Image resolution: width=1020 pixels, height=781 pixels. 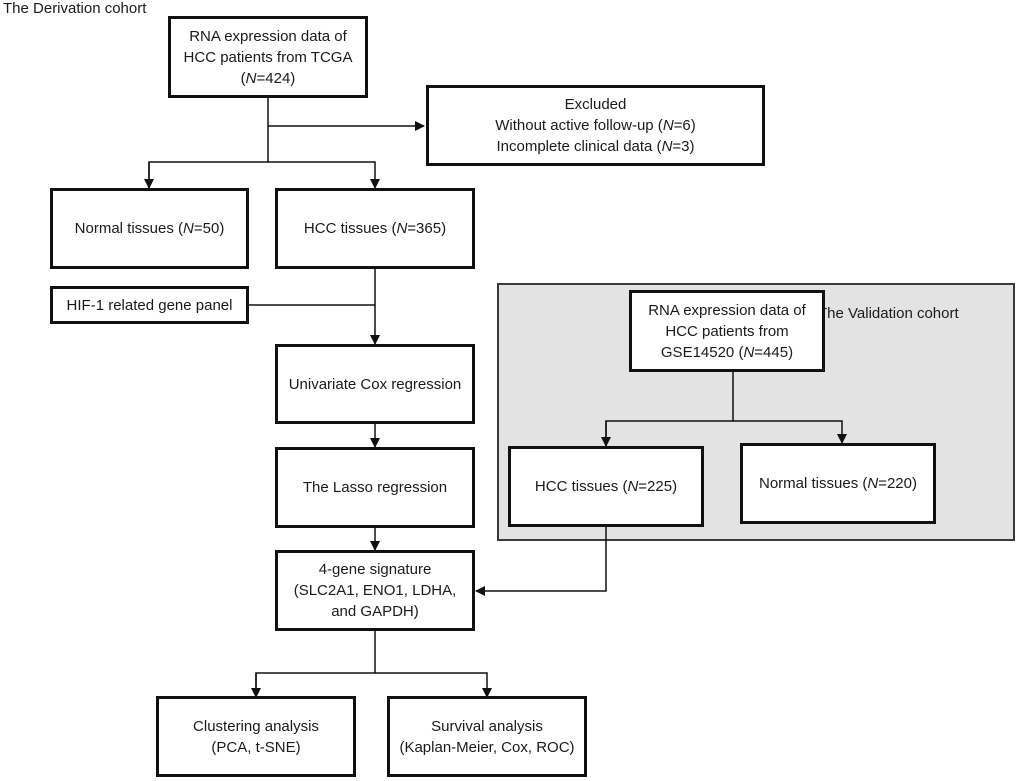 I want to click on connector-signature-split, so click(x=315, y=663).